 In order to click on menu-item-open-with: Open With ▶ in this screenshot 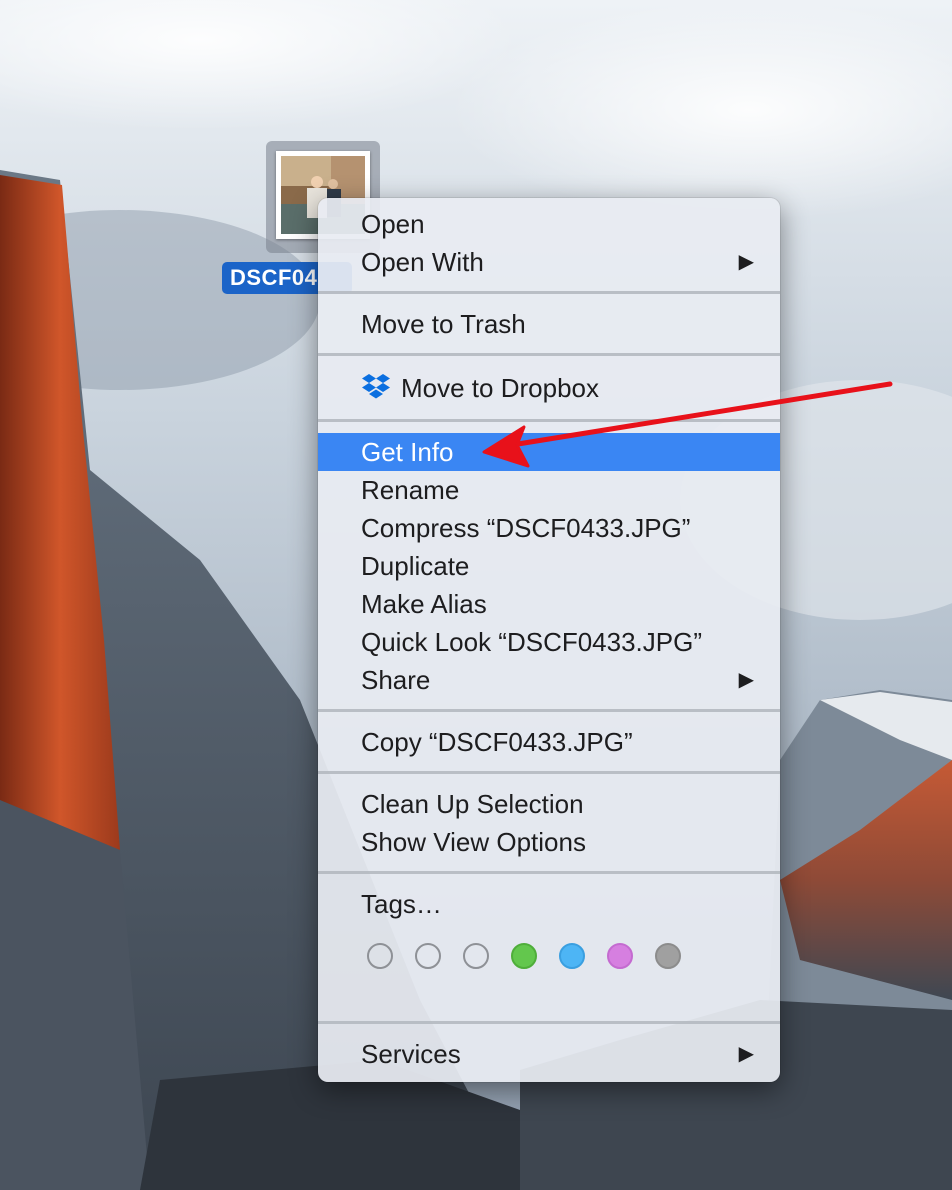, I will do `click(549, 262)`.